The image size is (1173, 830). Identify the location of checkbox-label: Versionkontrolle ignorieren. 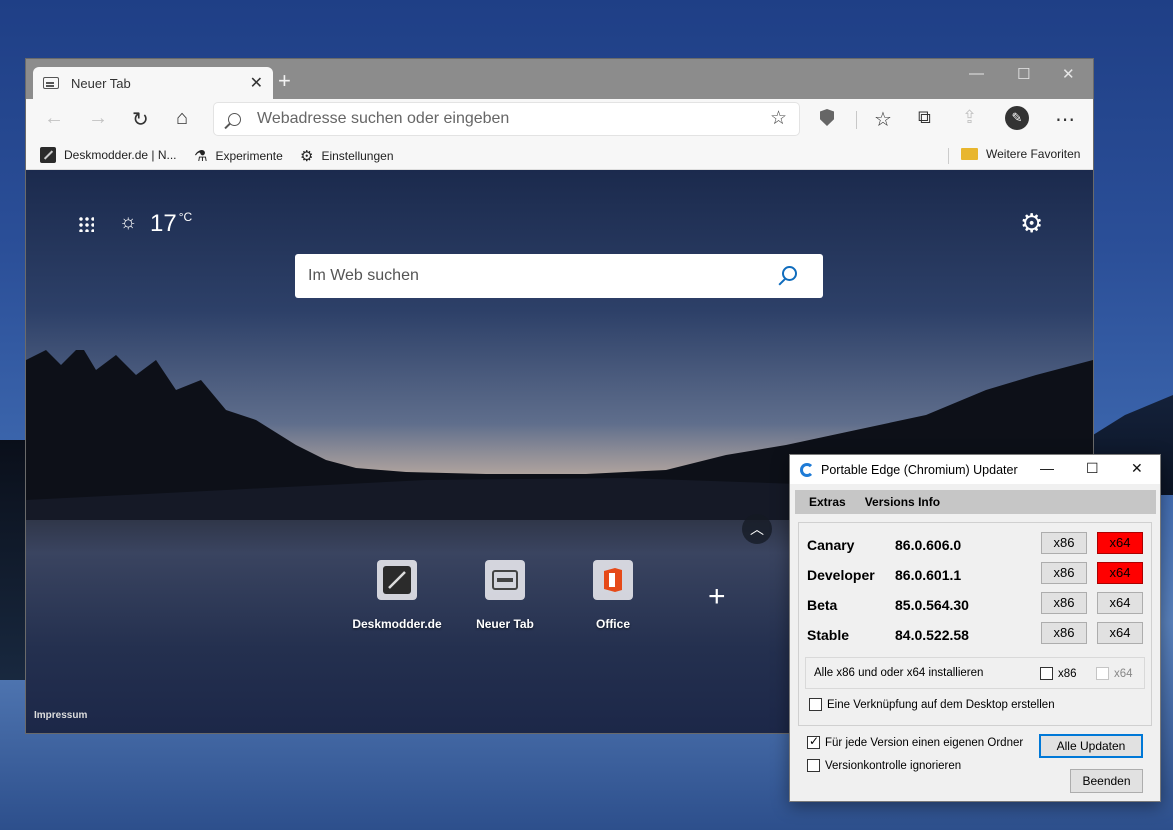
(893, 765).